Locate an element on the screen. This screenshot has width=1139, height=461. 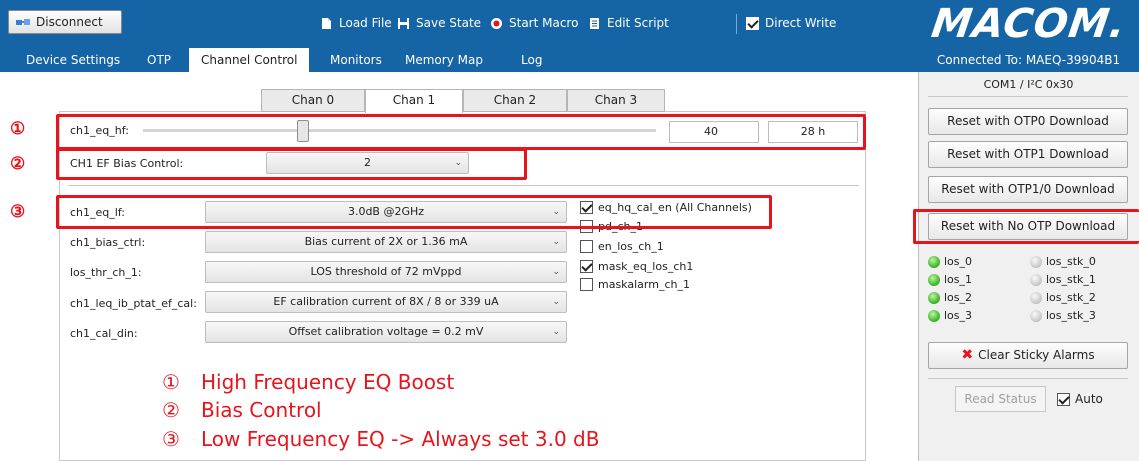
auto-checkbox is located at coordinates (1063, 399).